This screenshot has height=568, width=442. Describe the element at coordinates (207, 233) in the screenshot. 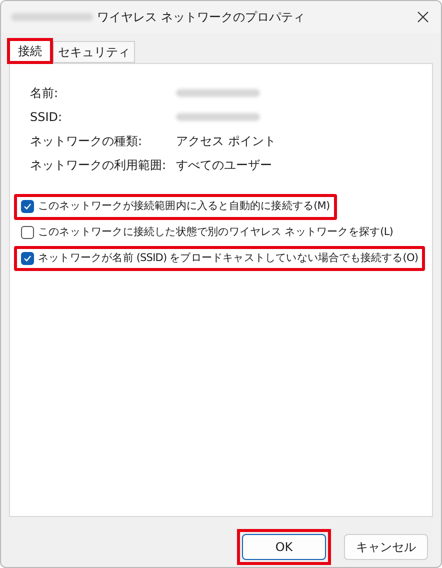

I see `checkbox-option: このネットワークに接続した状態で別のワイヤレス ネットワークを探す(L)` at that location.